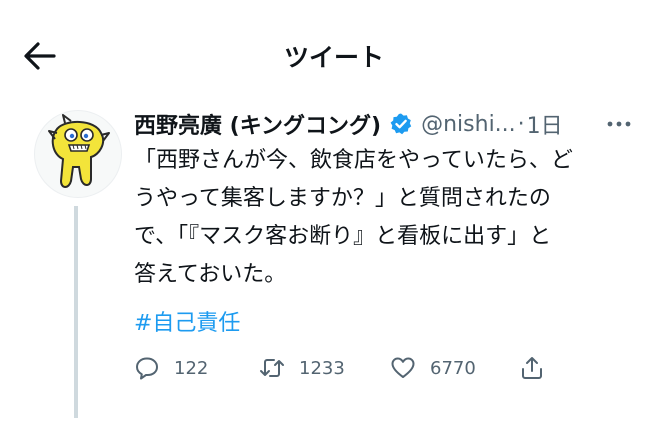 The image size is (668, 421). Describe the element at coordinates (333, 57) in the screenshot. I see `page-title: ツイート` at that location.